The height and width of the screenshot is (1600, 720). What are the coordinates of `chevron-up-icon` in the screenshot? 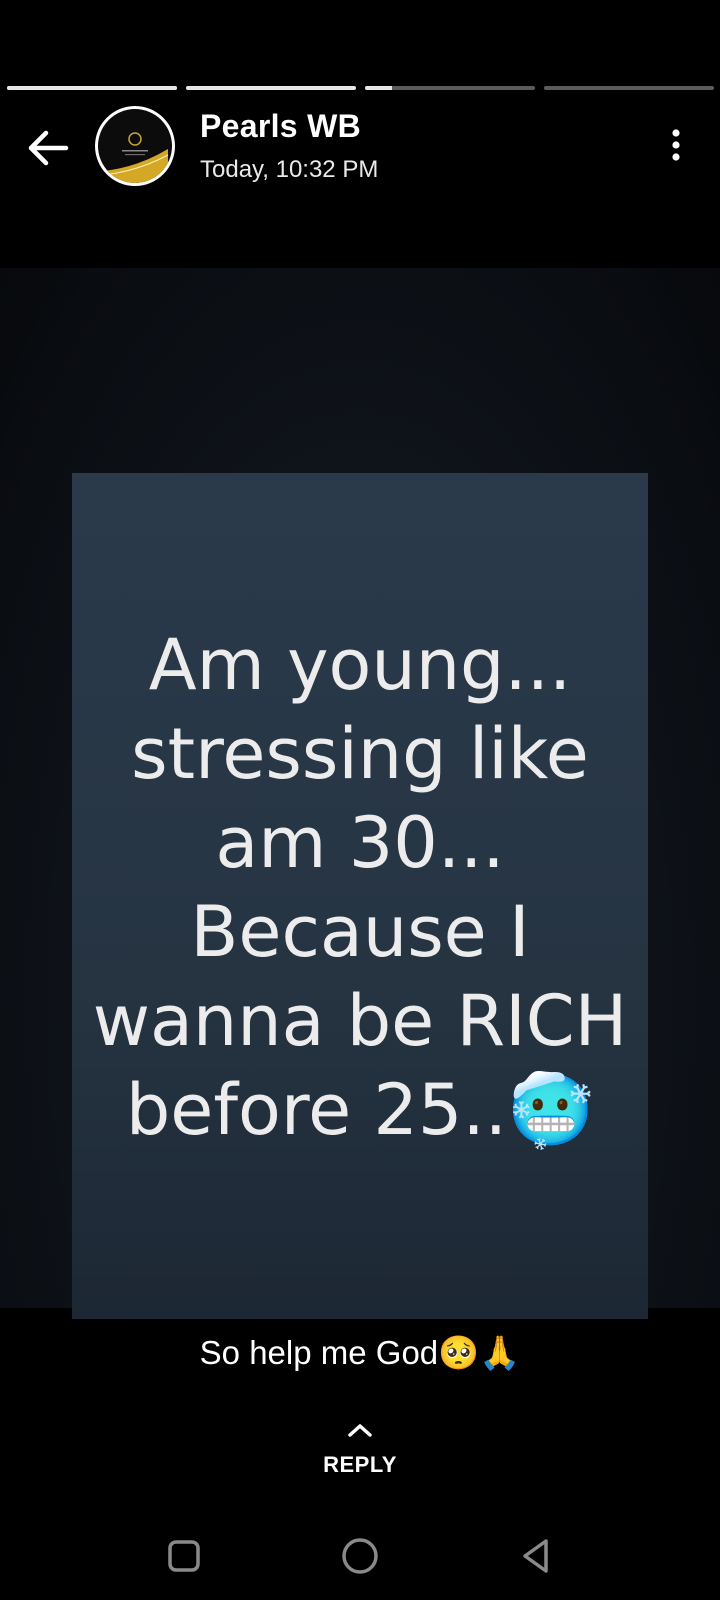 It's located at (360, 1430).